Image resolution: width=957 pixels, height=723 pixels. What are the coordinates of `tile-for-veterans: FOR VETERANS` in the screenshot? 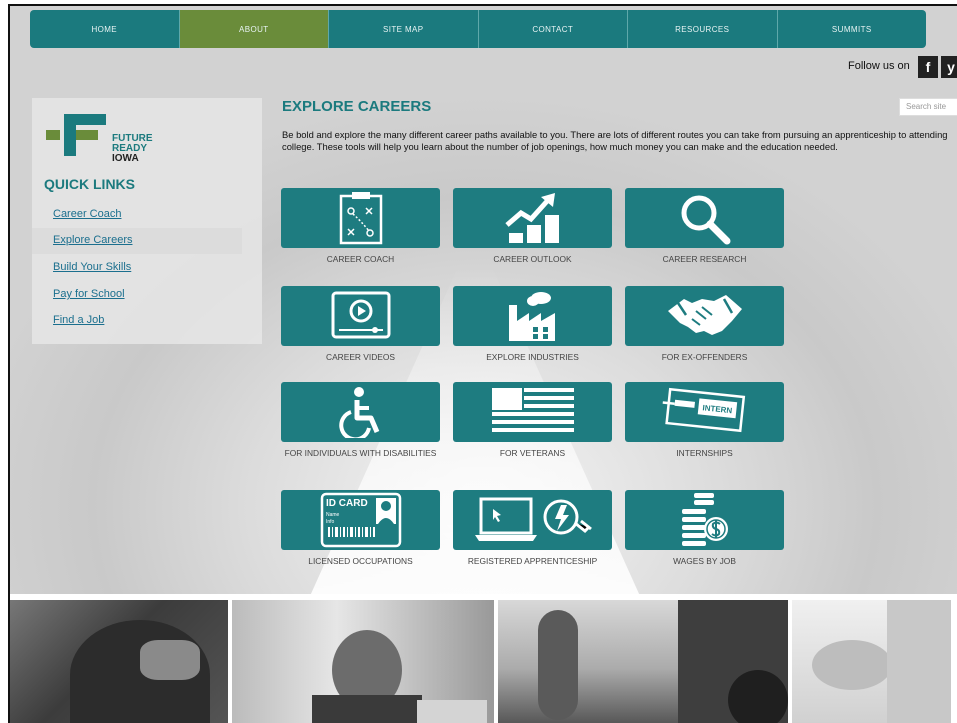 It's located at (532, 420).